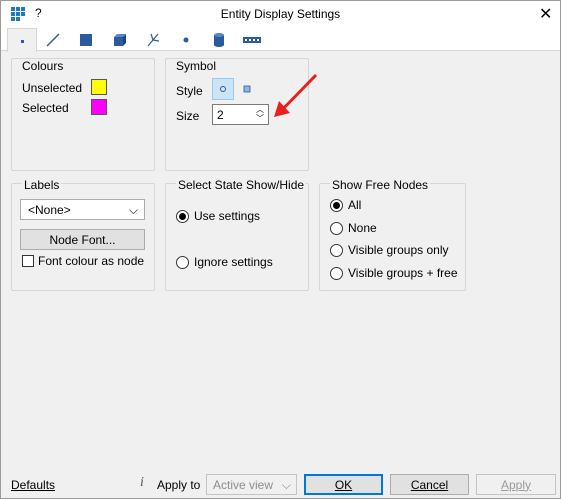  Describe the element at coordinates (260, 109) in the screenshot. I see `chevron-up-icon: ︿` at that location.